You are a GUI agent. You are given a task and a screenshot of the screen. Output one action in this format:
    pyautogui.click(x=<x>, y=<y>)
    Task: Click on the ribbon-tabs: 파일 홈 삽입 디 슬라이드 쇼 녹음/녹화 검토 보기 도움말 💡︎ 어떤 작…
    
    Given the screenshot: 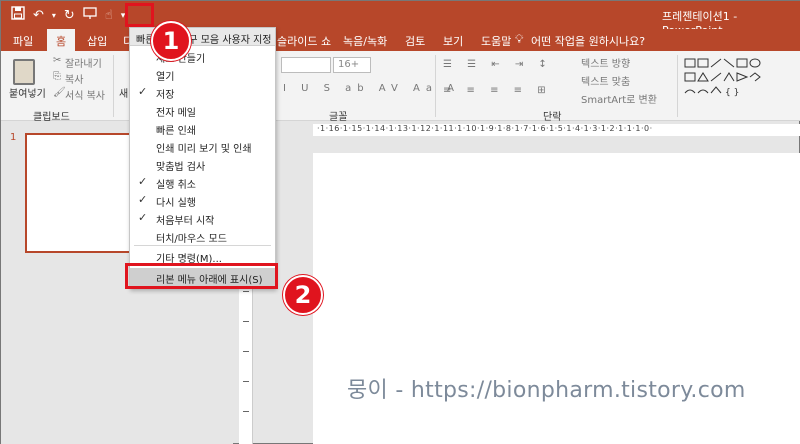 What is the action you would take?
    pyautogui.click(x=400, y=40)
    